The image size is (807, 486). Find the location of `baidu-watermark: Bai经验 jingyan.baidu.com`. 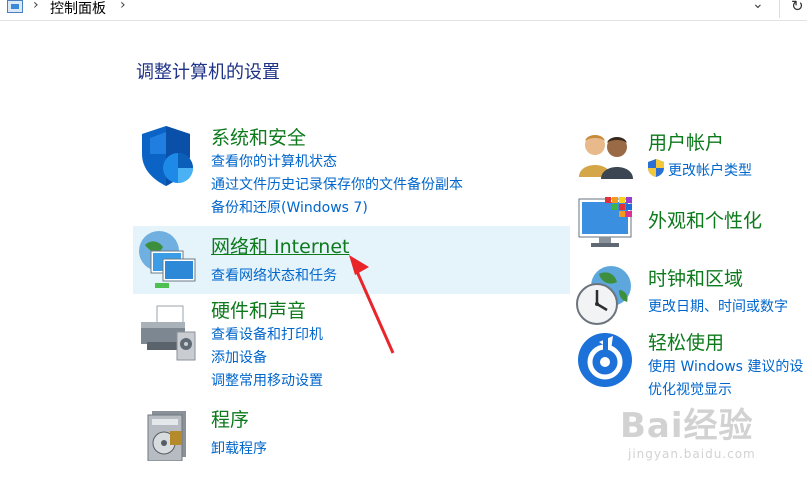

baidu-watermark: Bai经验 jingyan.baidu.com is located at coordinates (688, 429).